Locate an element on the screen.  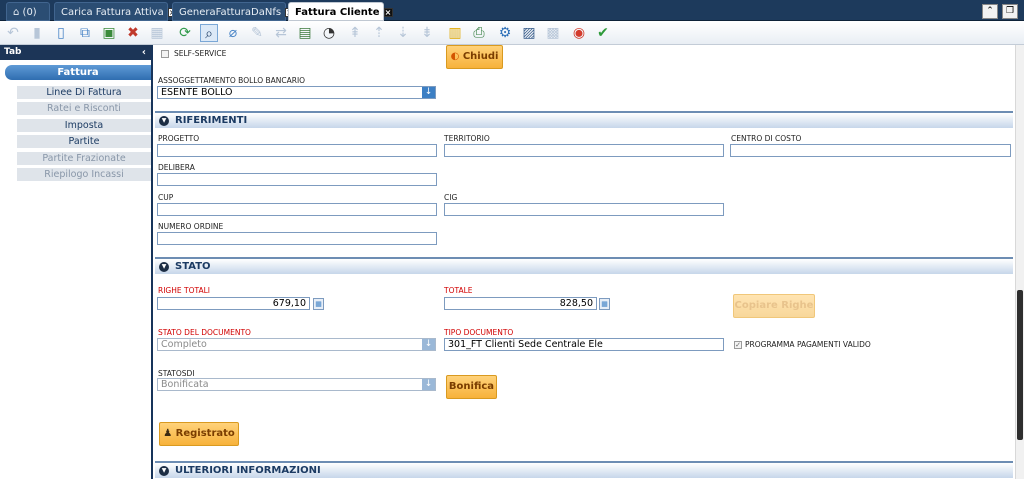
archive-viewer-icon: ▩ is located at coordinates (553, 33).